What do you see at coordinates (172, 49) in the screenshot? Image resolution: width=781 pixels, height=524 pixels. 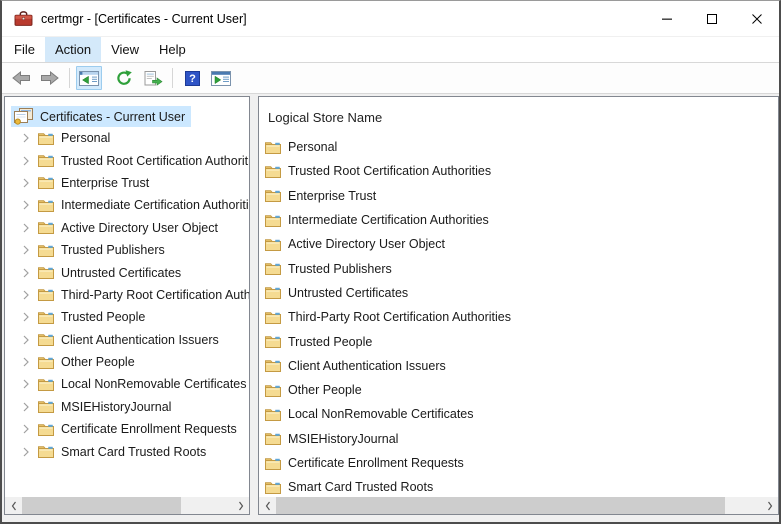 I see `menu-help: Help` at bounding box center [172, 49].